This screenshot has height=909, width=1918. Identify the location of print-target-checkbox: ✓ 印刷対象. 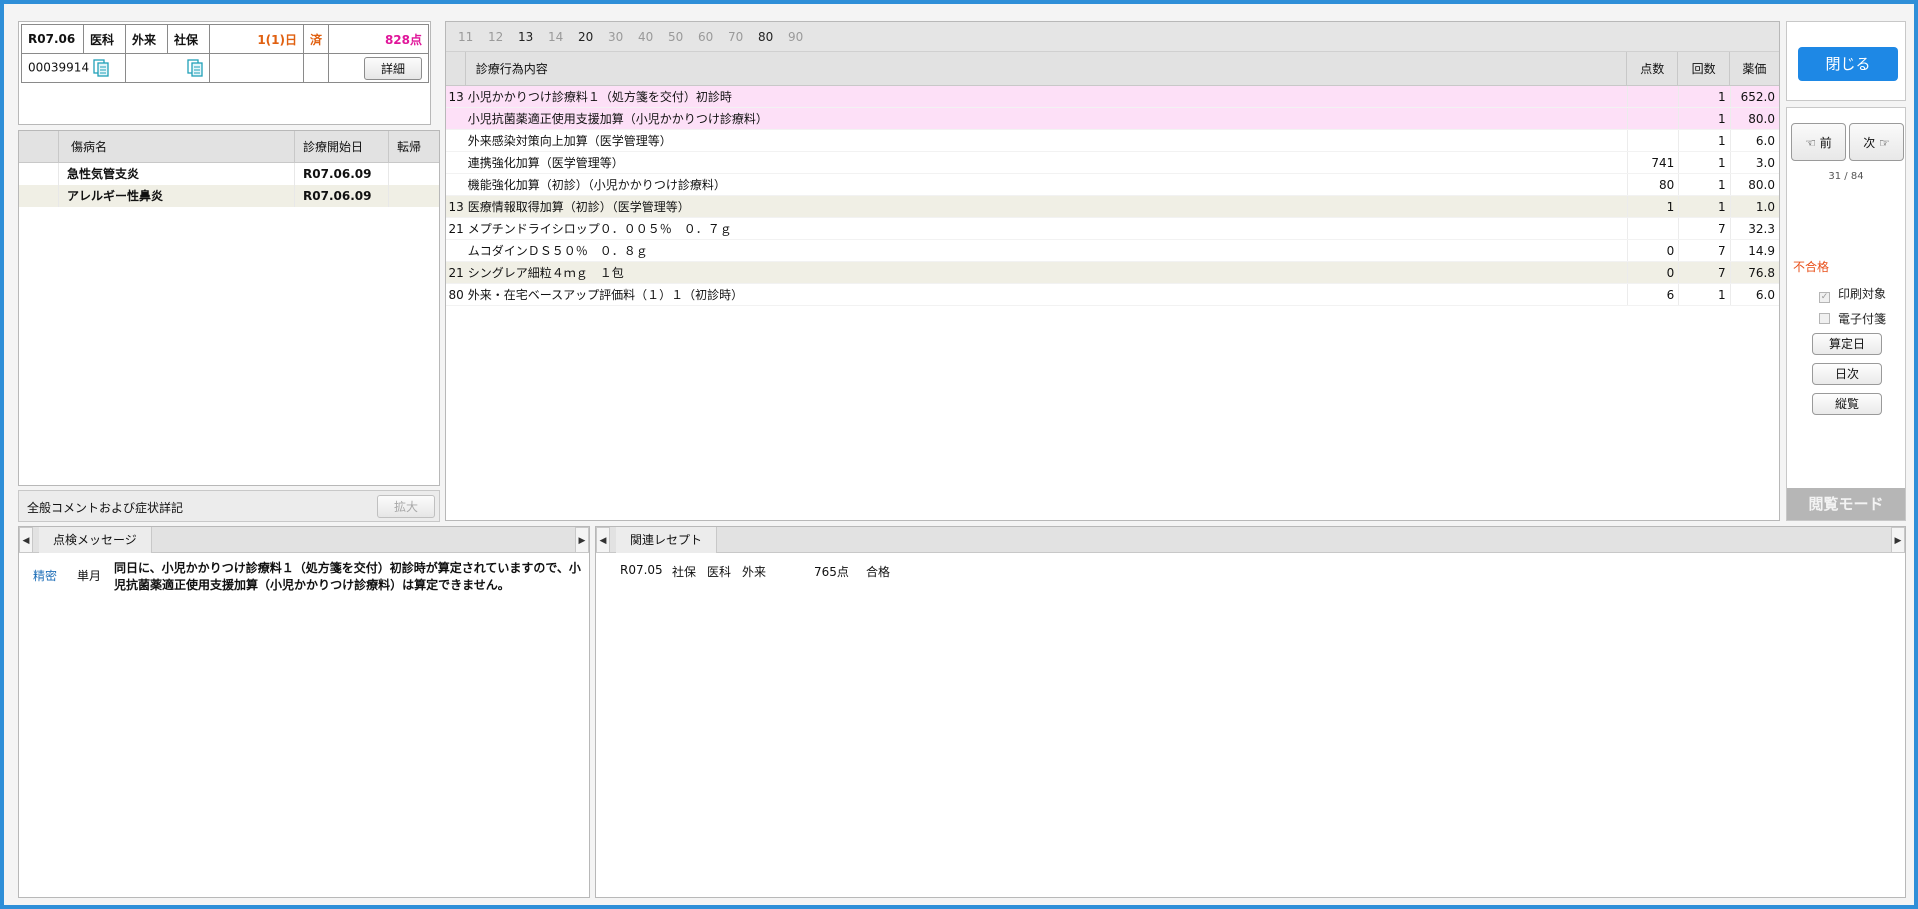
(1852, 294).